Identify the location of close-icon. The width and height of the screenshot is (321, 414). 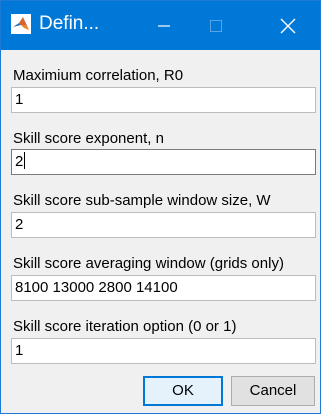
(288, 25).